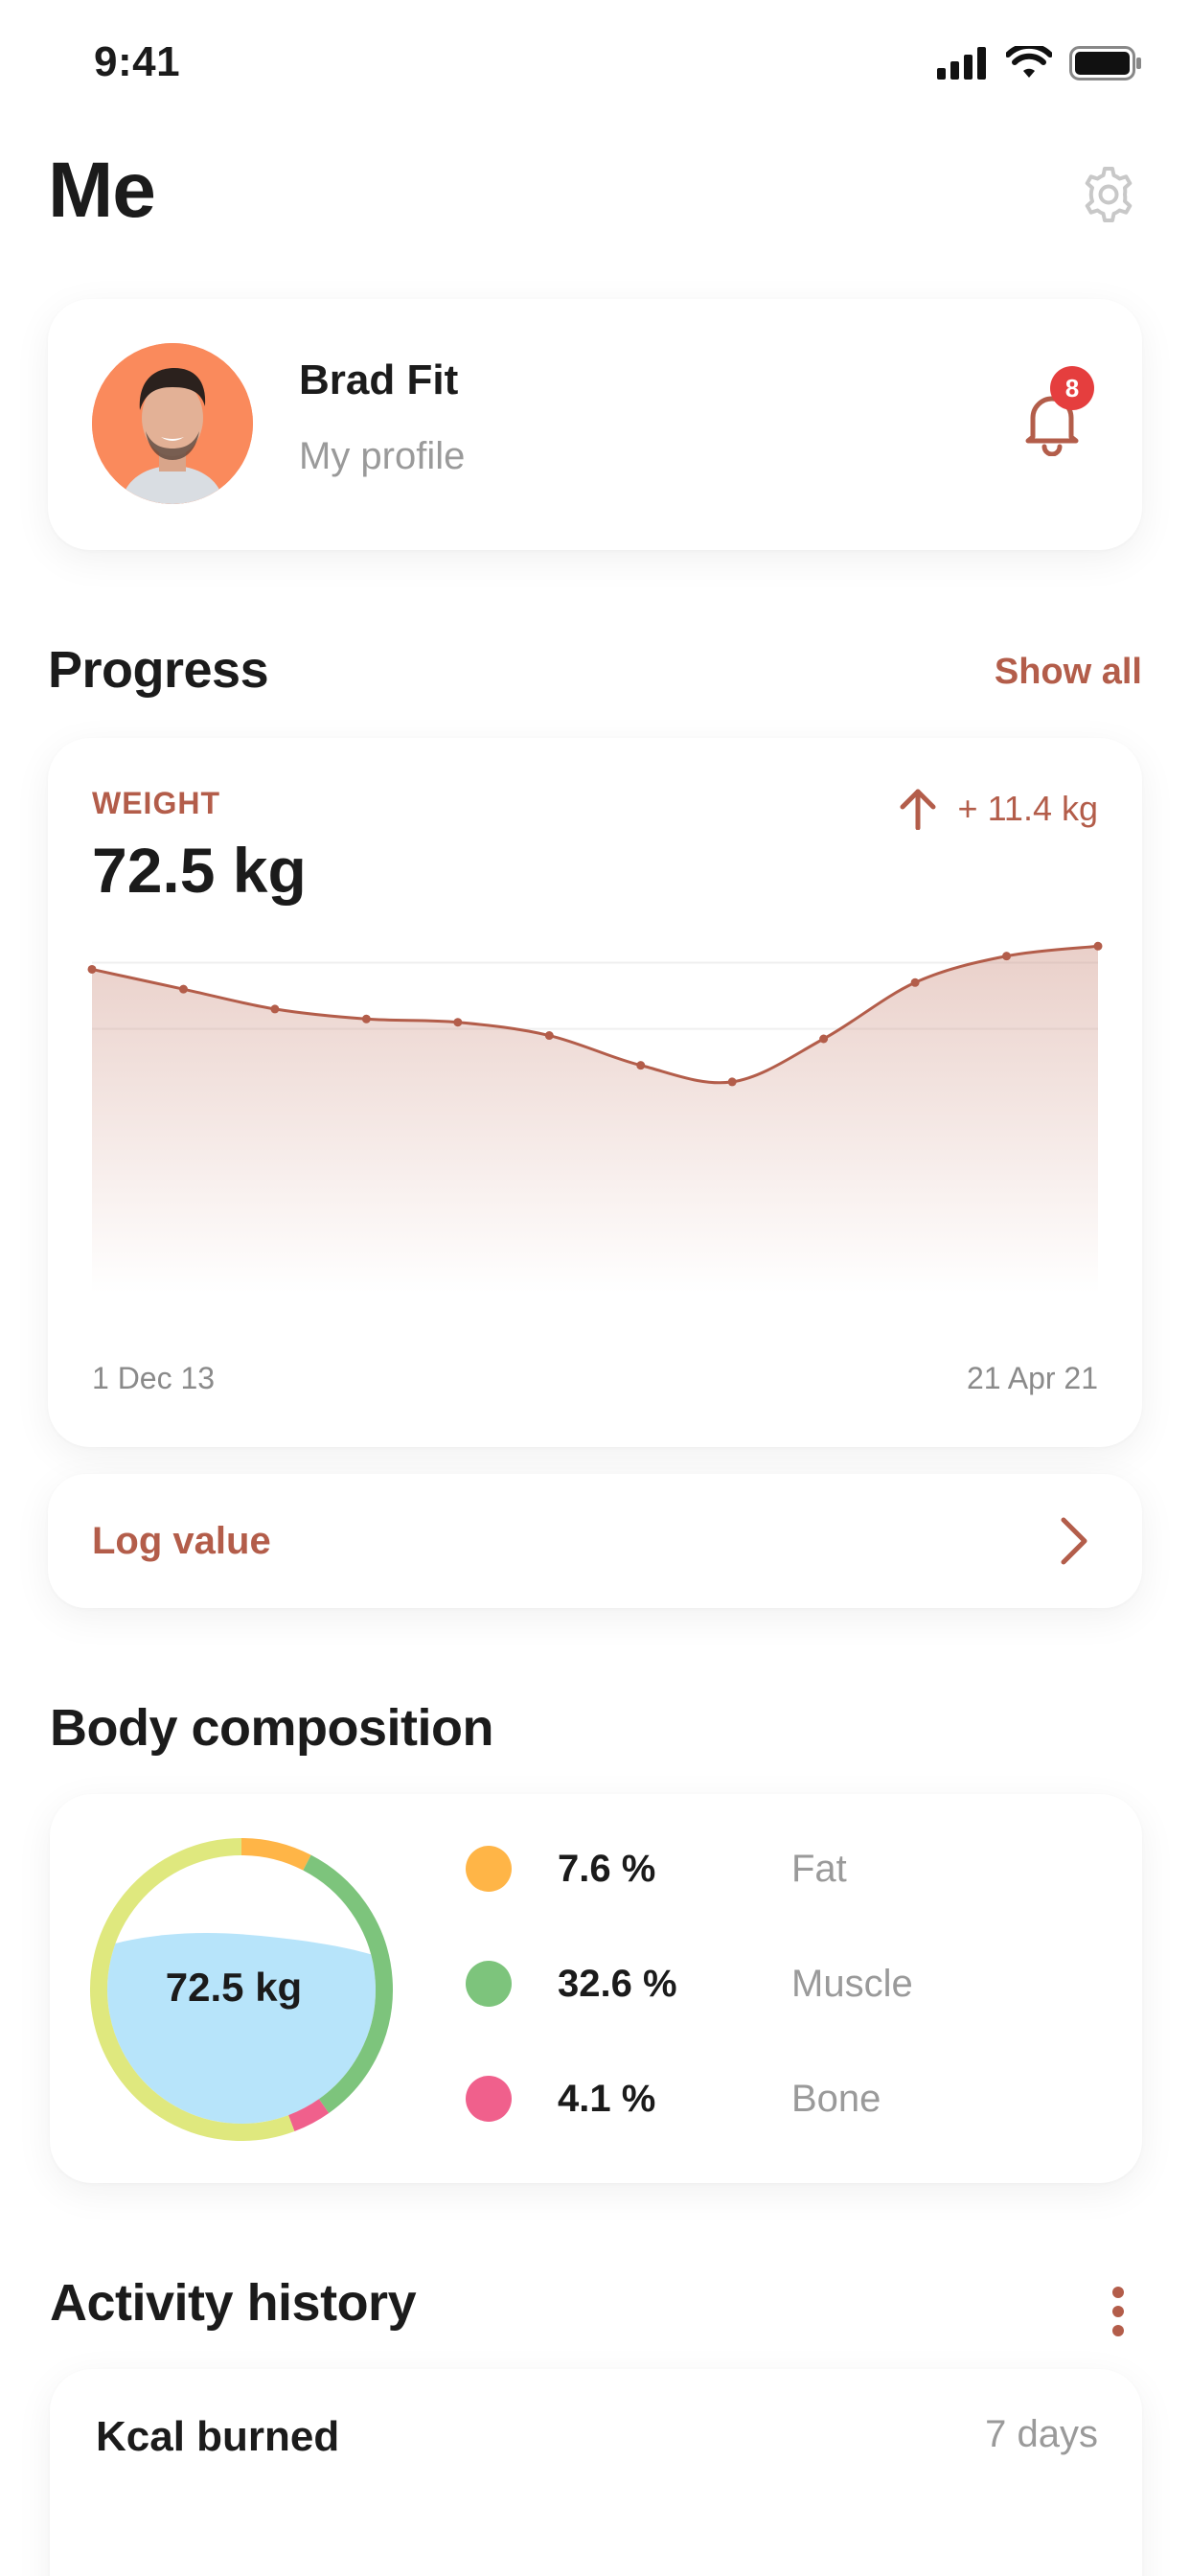 This screenshot has height=2576, width=1190. Describe the element at coordinates (596, 2472) in the screenshot. I see `kcal-card: Kcal burned 7 days` at that location.